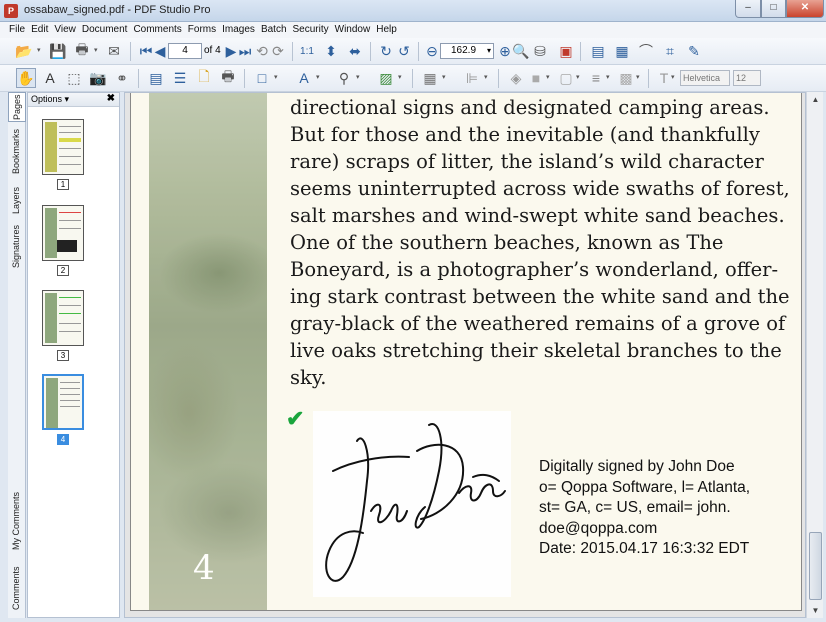 The image size is (826, 622). I want to click on grid-dropdown-icon: ▾, so click(445, 77).